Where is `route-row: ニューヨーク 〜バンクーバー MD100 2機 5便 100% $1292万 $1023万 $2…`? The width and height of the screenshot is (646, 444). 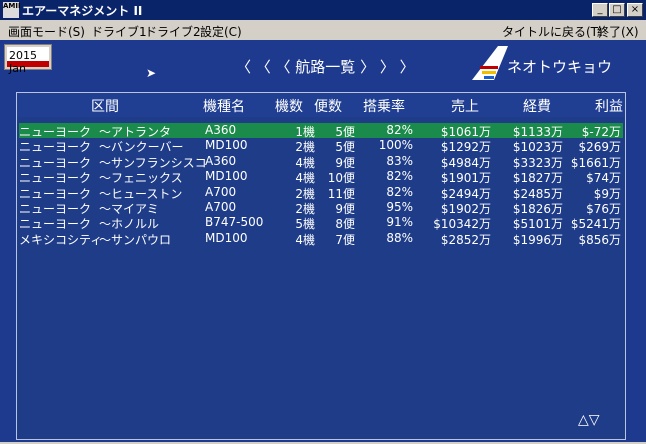
route-row: ニューヨーク 〜バンクーバー MD100 2機 5便 100% $1292万 $1023万 $2… is located at coordinates (321, 146).